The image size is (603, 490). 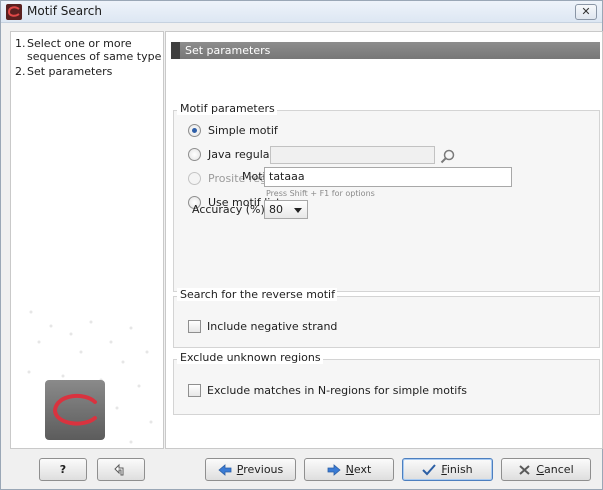 I want to click on next-button: Next, so click(x=349, y=469).